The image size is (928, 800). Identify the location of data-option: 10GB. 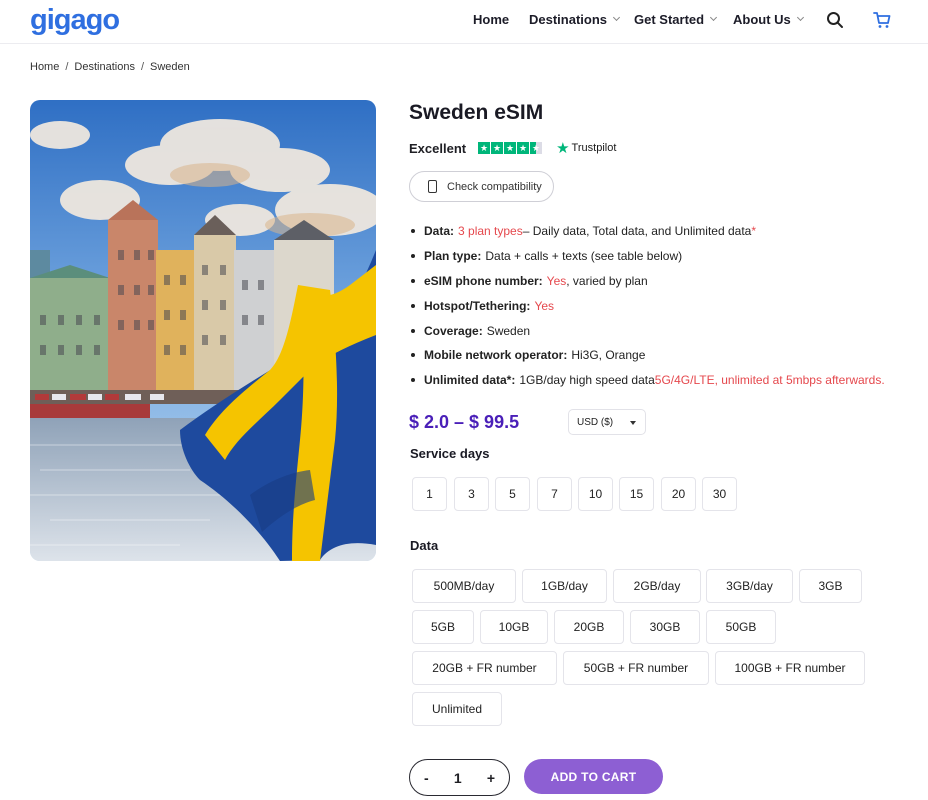
(514, 627).